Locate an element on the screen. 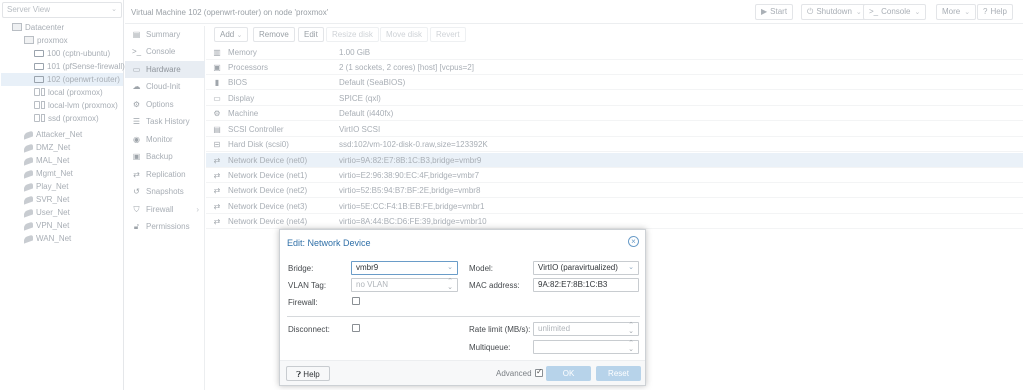 The width and height of the screenshot is (1023, 390). hw-value: virtio=5E:CC:F4:1B:EB:FE,bridge=vmbr1 is located at coordinates (412, 206).